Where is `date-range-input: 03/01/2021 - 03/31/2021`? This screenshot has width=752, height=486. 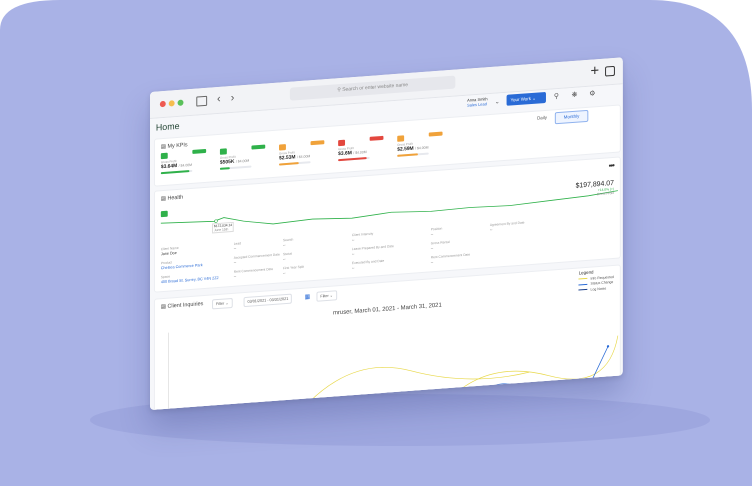 date-range-input: 03/01/2021 - 03/31/2021 is located at coordinates (268, 300).